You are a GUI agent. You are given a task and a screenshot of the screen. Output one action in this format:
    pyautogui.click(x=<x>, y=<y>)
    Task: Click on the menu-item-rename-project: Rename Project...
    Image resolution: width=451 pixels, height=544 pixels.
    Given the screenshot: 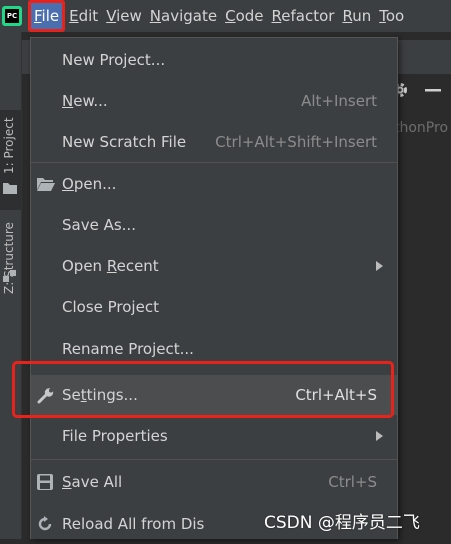 What is the action you would take?
    pyautogui.click(x=214, y=349)
    